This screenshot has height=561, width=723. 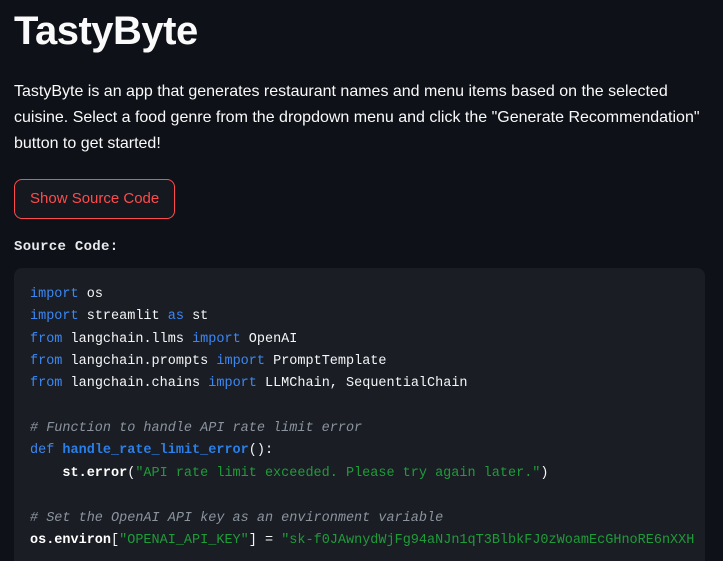 What do you see at coordinates (42, 451) in the screenshot?
I see `code-token: def` at bounding box center [42, 451].